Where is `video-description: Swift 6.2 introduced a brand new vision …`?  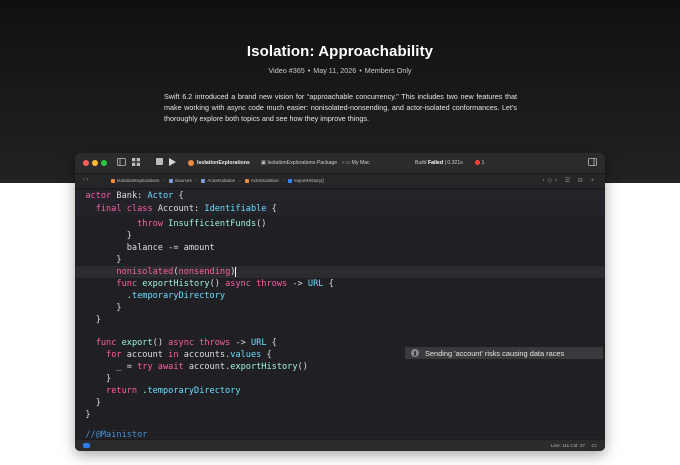 video-description: Swift 6.2 introduced a brand new vision … is located at coordinates (340, 107).